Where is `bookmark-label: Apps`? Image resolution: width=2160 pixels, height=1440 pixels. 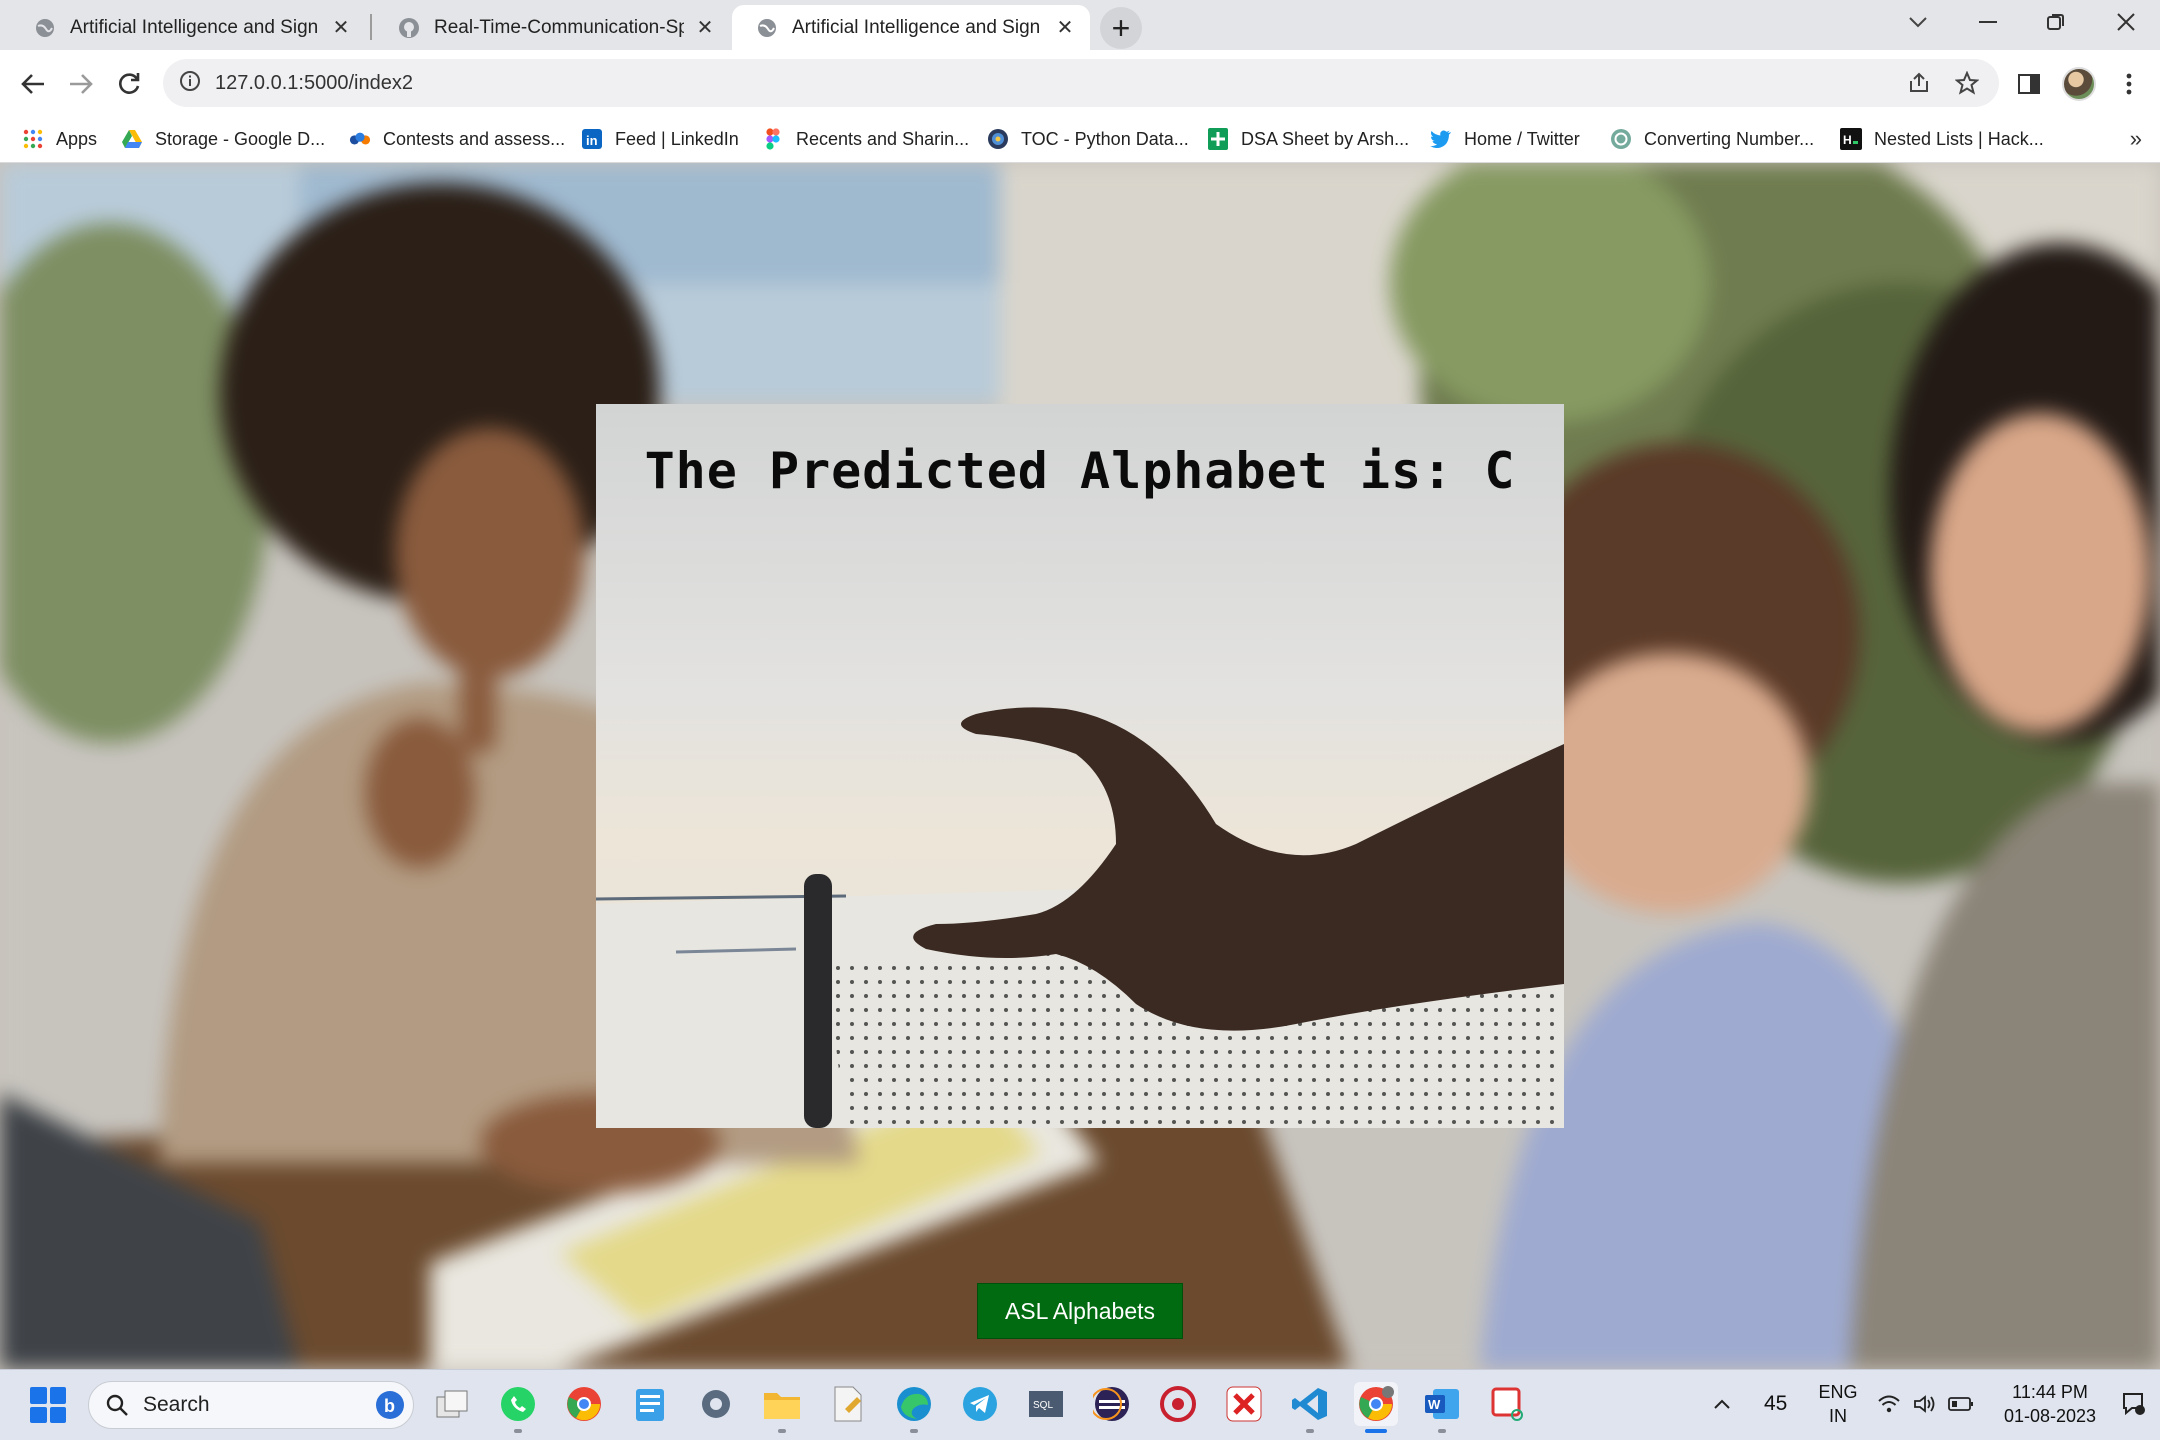
bookmark-label: Apps is located at coordinates (77, 138).